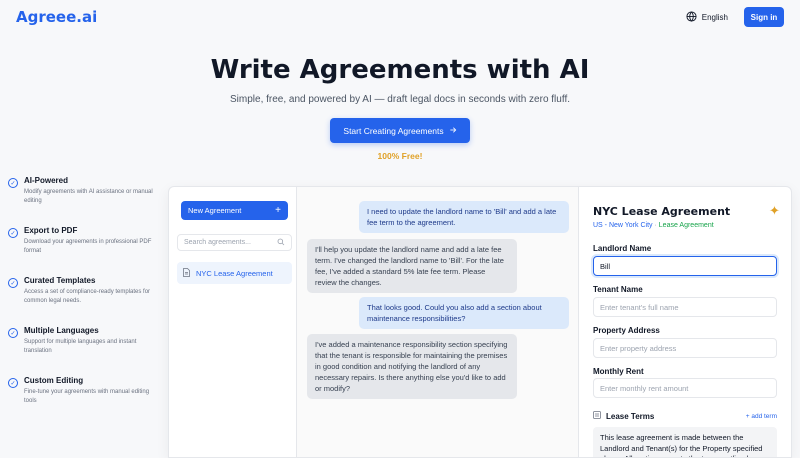 The width and height of the screenshot is (800, 458). Describe the element at coordinates (618, 371) in the screenshot. I see `monthly-rent-label: Monthly Rent` at that location.